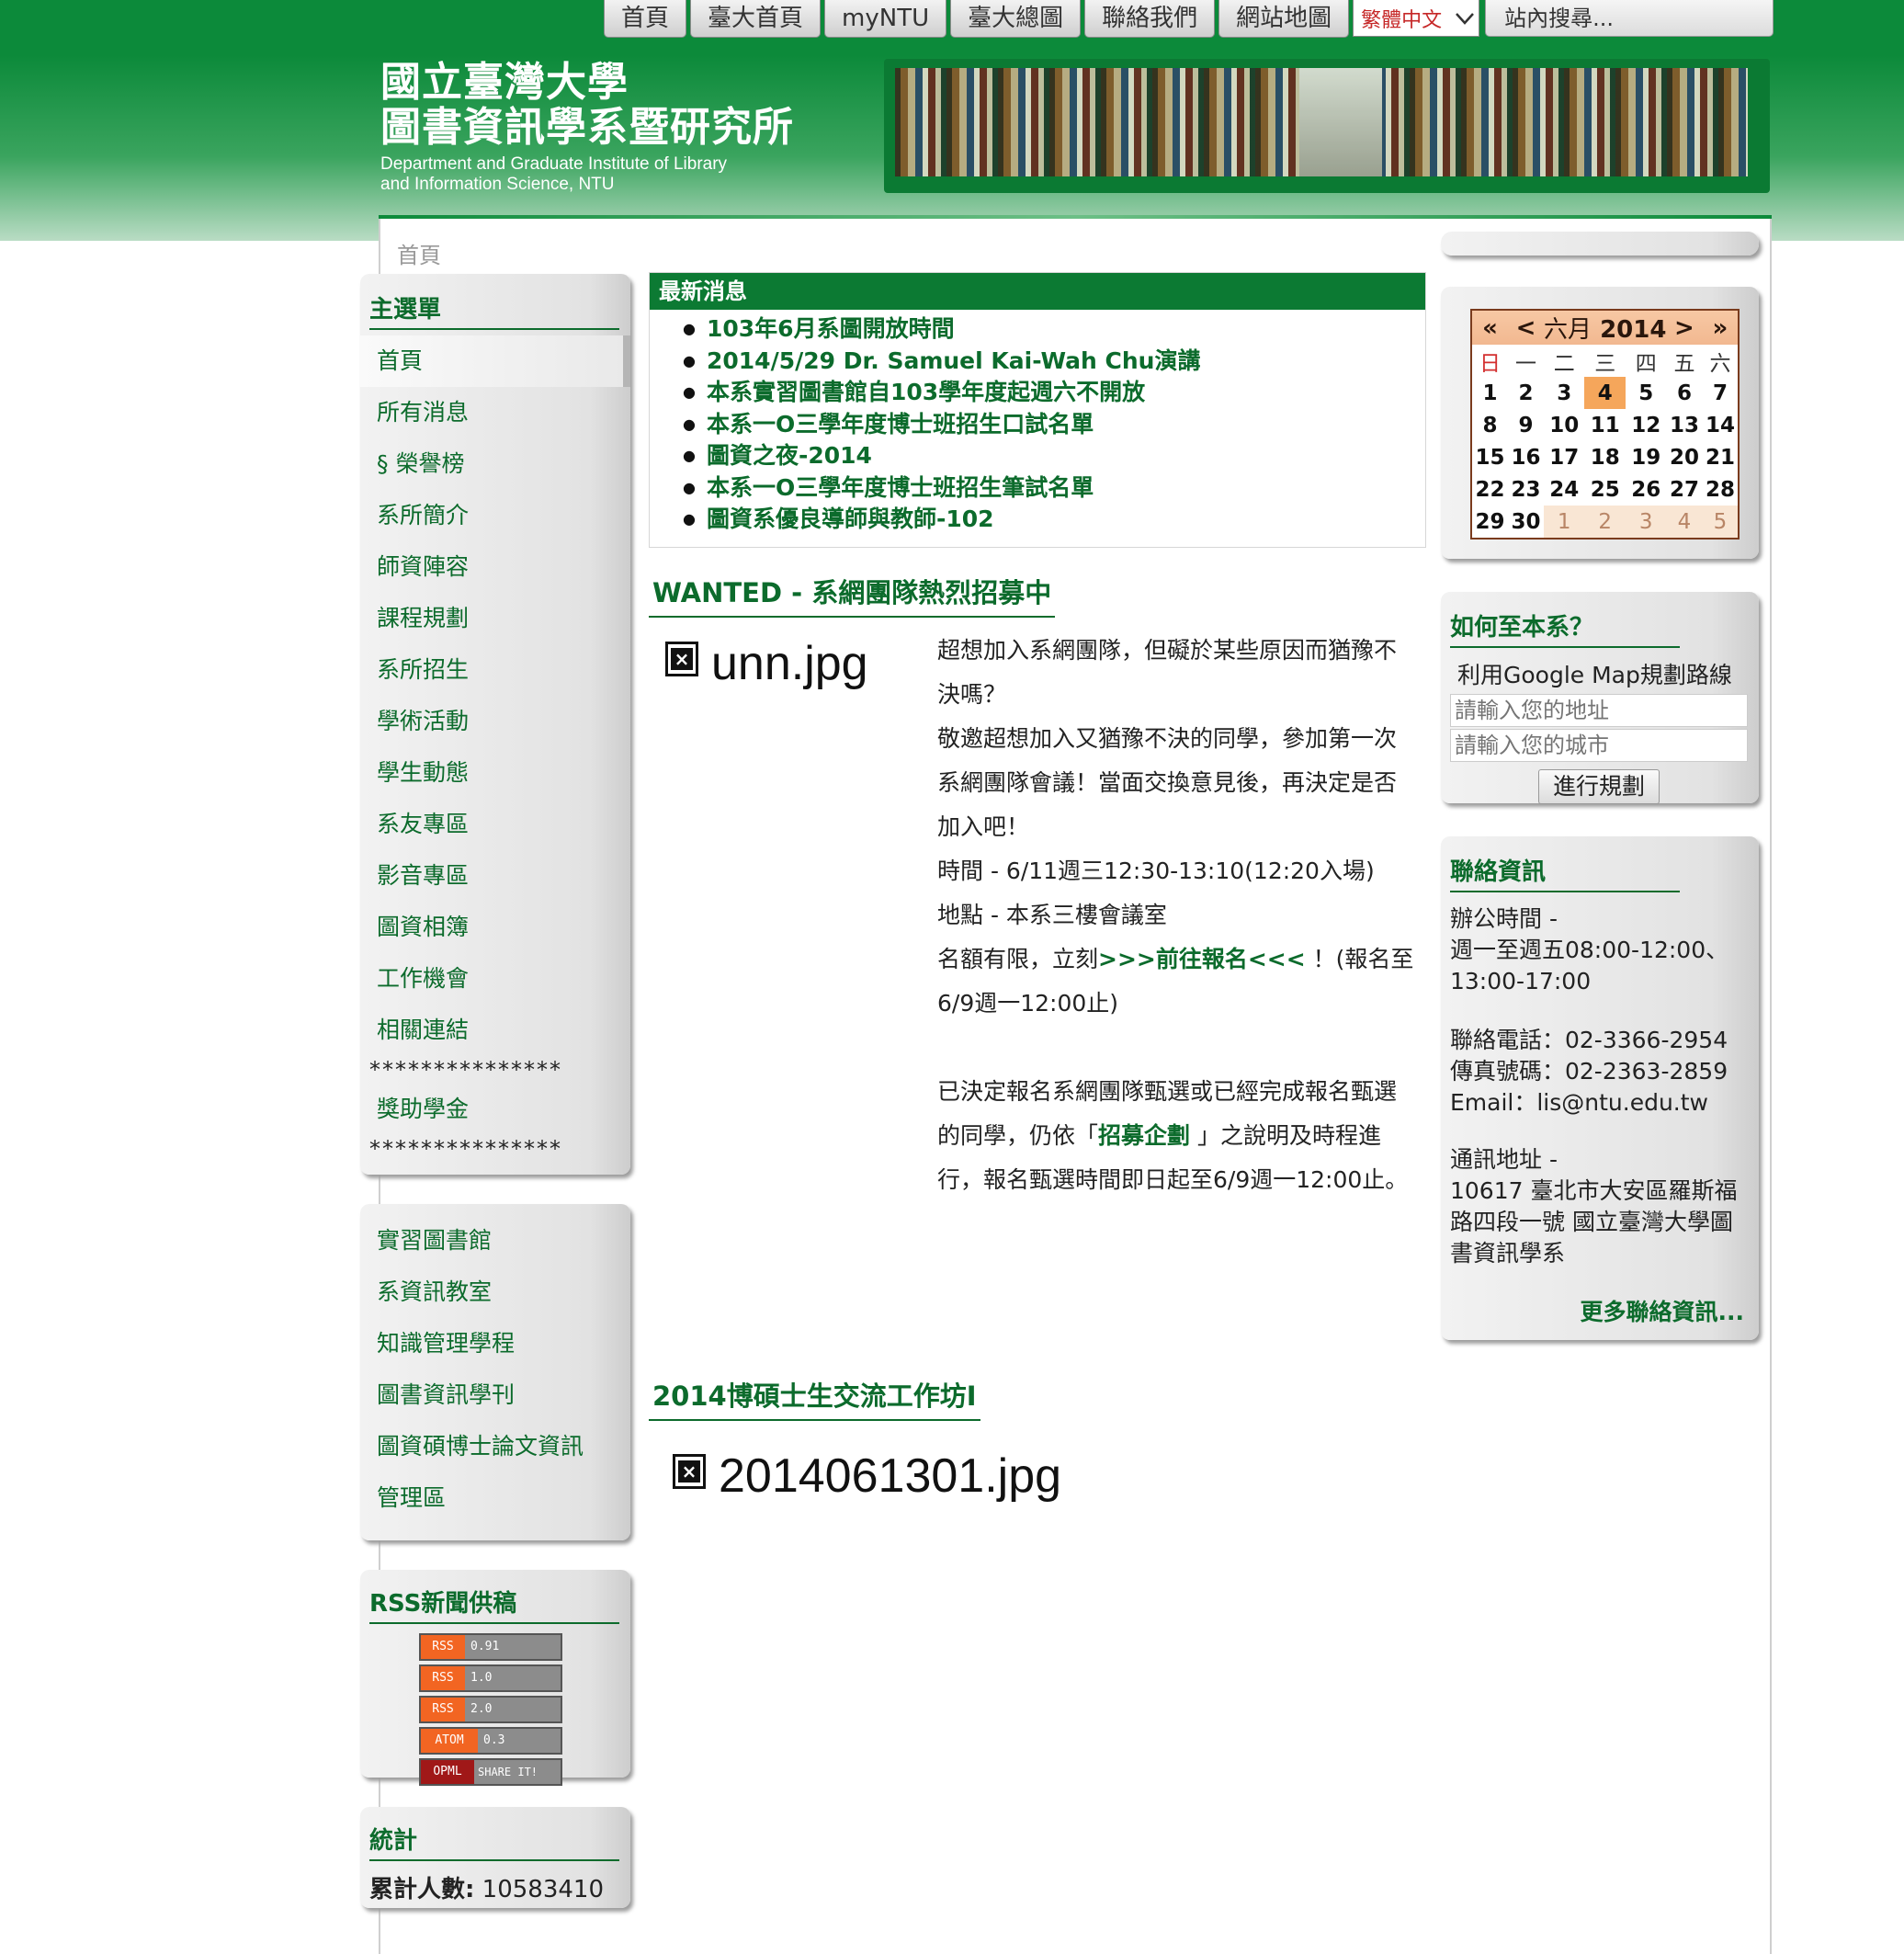 The width and height of the screenshot is (1904, 1954). Describe the element at coordinates (1604, 425) in the screenshot. I see `calendar-day: 11` at that location.